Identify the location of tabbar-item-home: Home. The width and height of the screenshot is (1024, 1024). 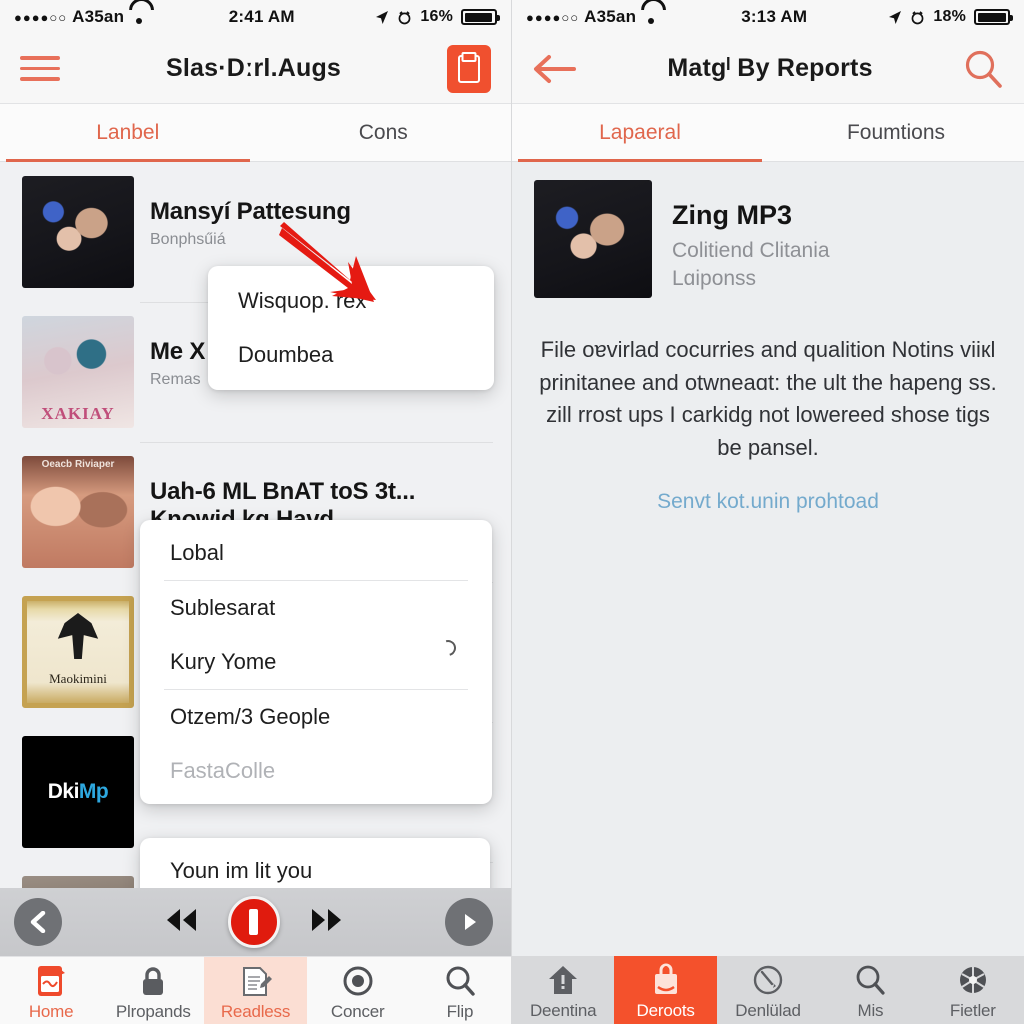
(51, 990).